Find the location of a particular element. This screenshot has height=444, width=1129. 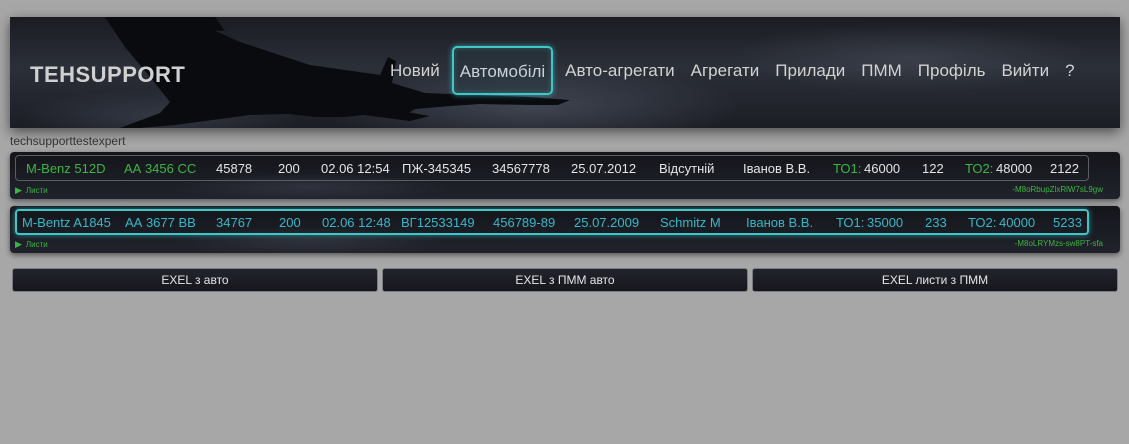

export-vehicle-fuel-button: EXEL з ПММ авто is located at coordinates (565, 280).